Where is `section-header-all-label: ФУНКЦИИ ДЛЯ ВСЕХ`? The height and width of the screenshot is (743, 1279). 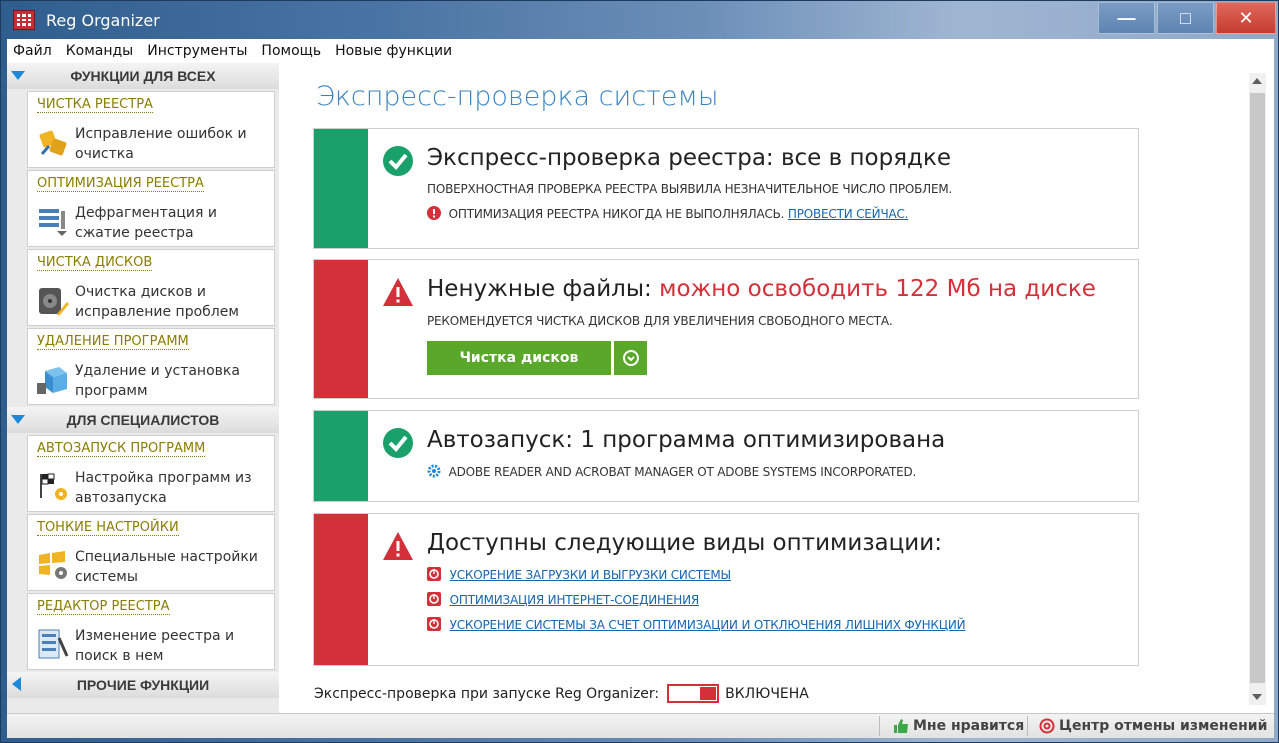
section-header-all-label: ФУНКЦИИ ДЛЯ ВСЕХ is located at coordinates (143, 76).